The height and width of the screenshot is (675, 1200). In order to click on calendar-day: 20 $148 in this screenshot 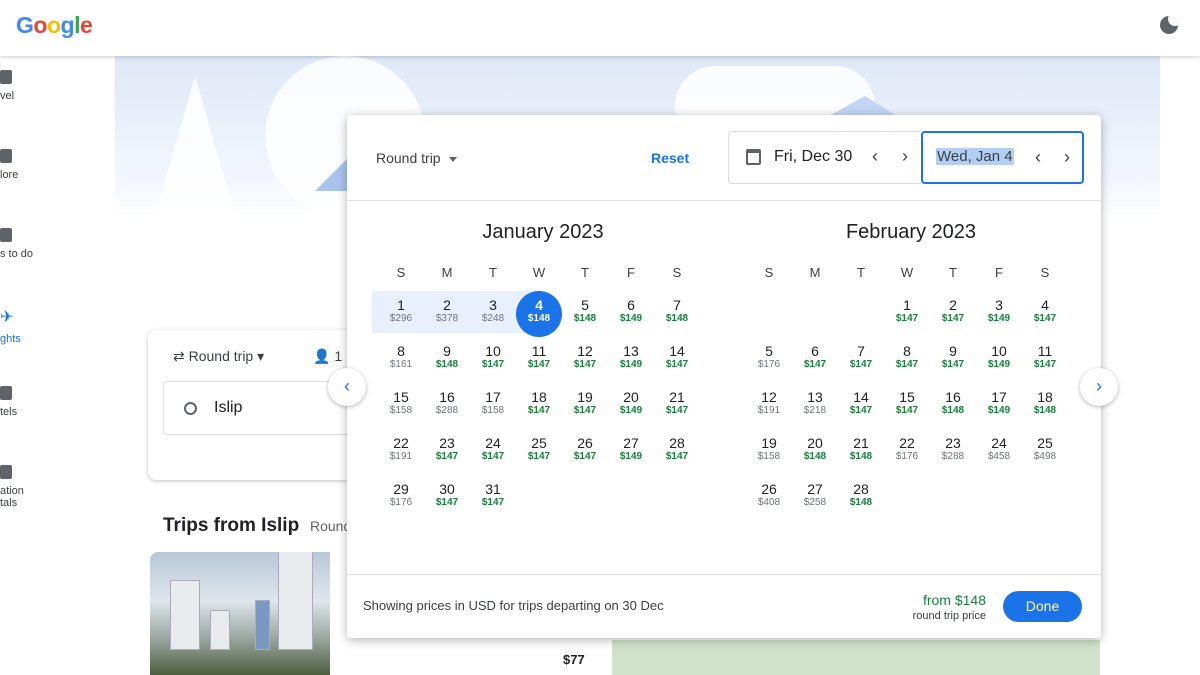, I will do `click(815, 456)`.